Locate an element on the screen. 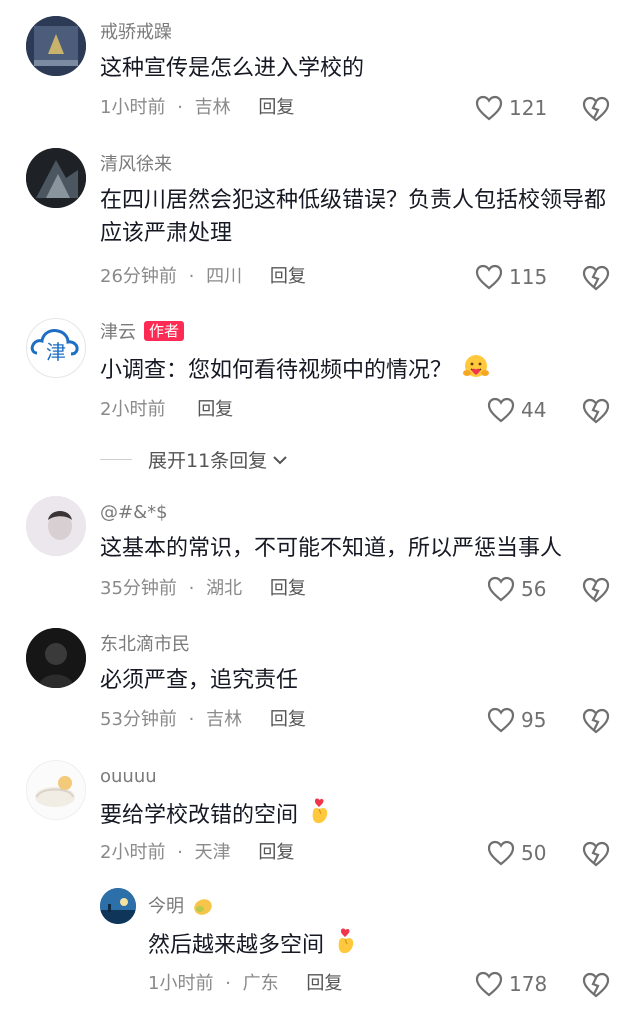 The image size is (640, 1023). like-button: 115 is located at coordinates (511, 277).